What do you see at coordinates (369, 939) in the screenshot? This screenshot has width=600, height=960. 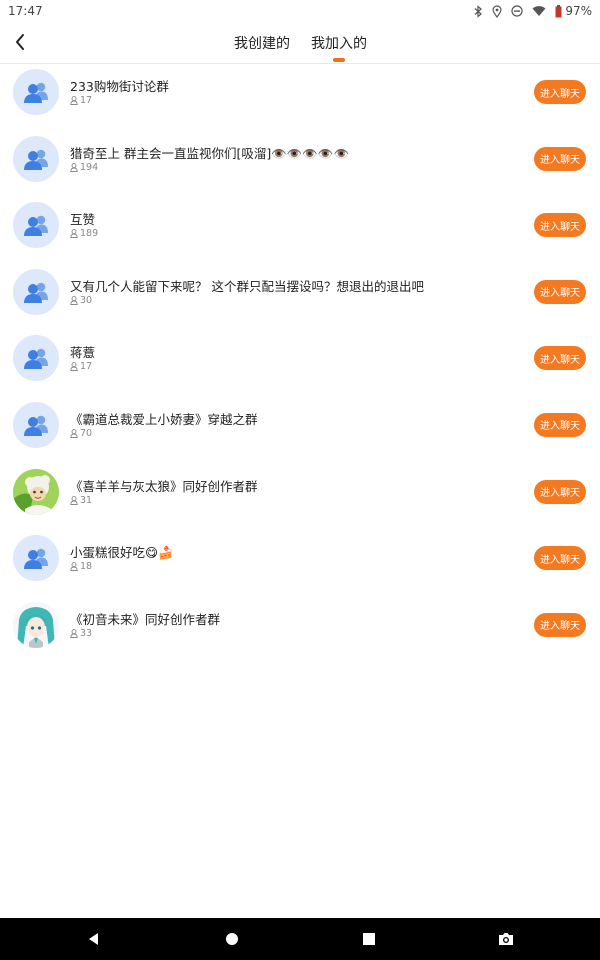 I see `recents-square-icon` at bounding box center [369, 939].